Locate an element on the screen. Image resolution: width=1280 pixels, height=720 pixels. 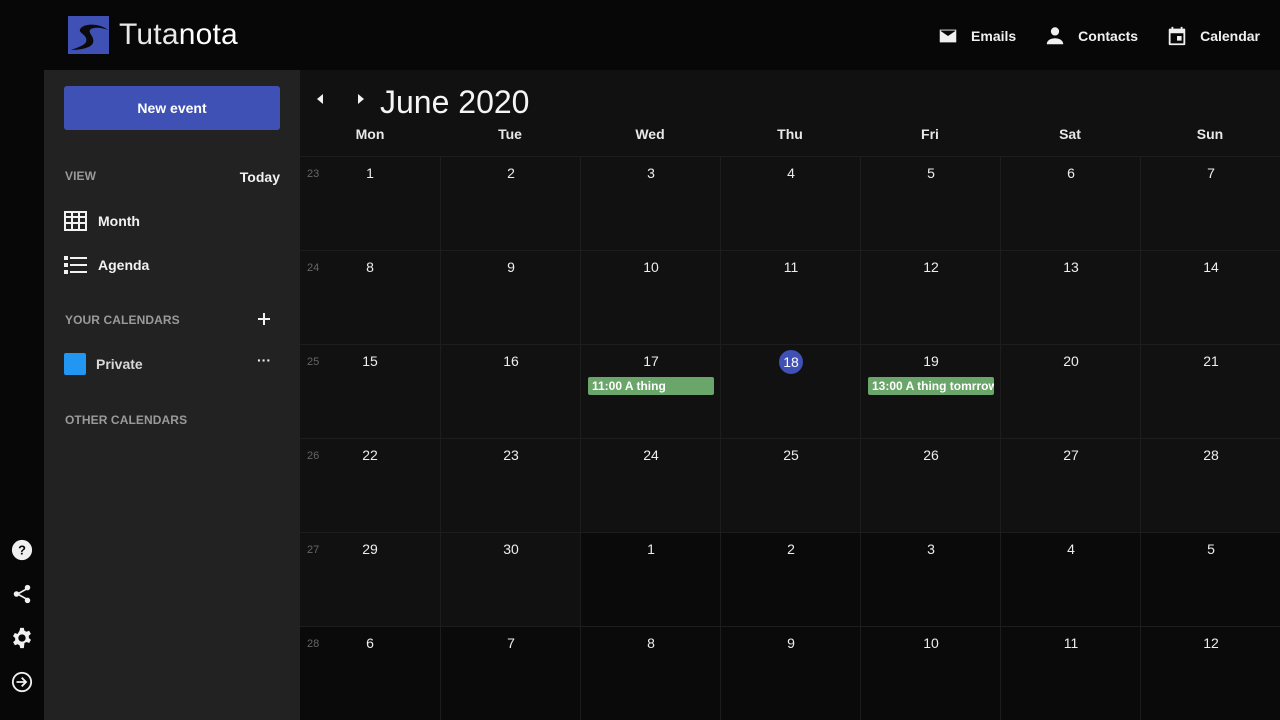
day-number: 1 is located at coordinates (370, 173).